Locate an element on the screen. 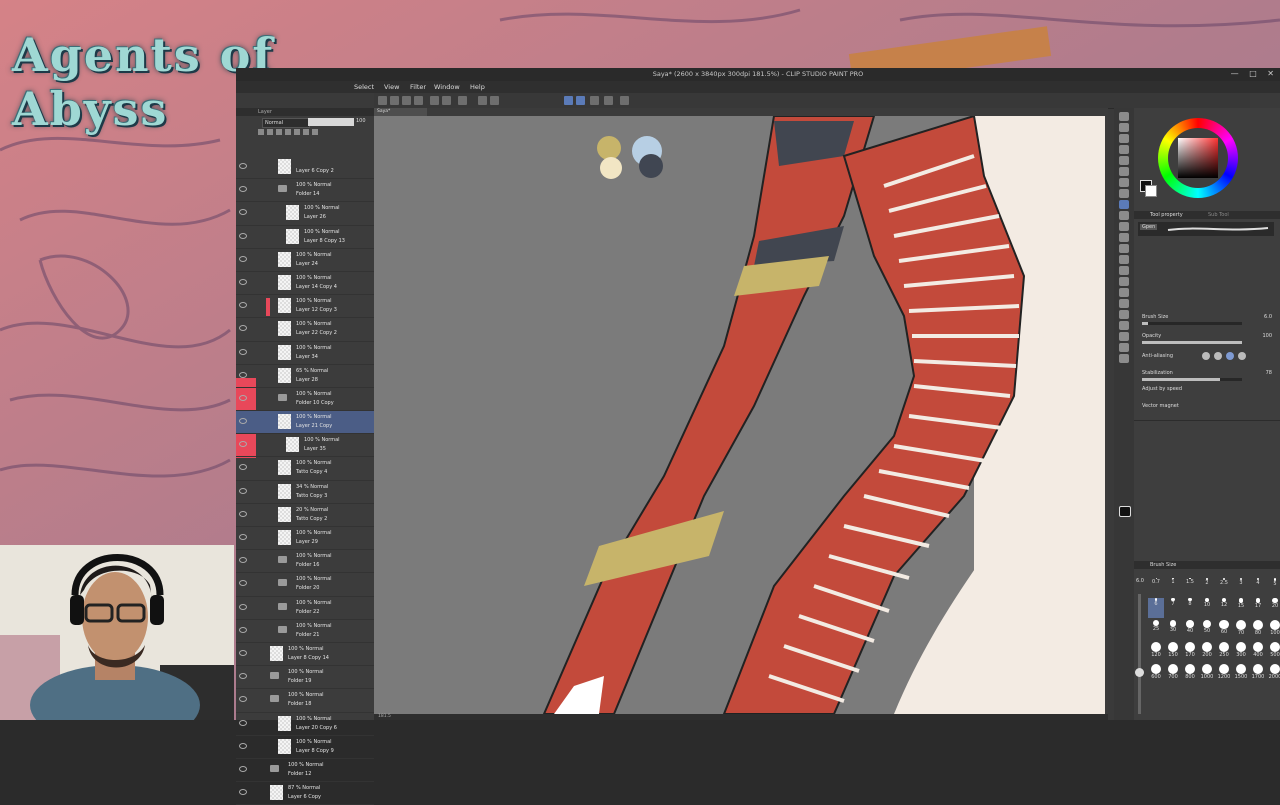  transform-icon is located at coordinates (494, 100).